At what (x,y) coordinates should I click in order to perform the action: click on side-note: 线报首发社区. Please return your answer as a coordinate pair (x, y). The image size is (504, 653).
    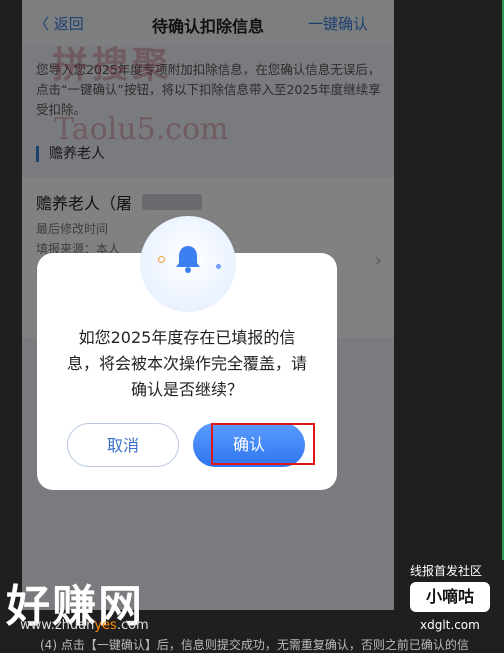
    Looking at the image, I should click on (446, 571).